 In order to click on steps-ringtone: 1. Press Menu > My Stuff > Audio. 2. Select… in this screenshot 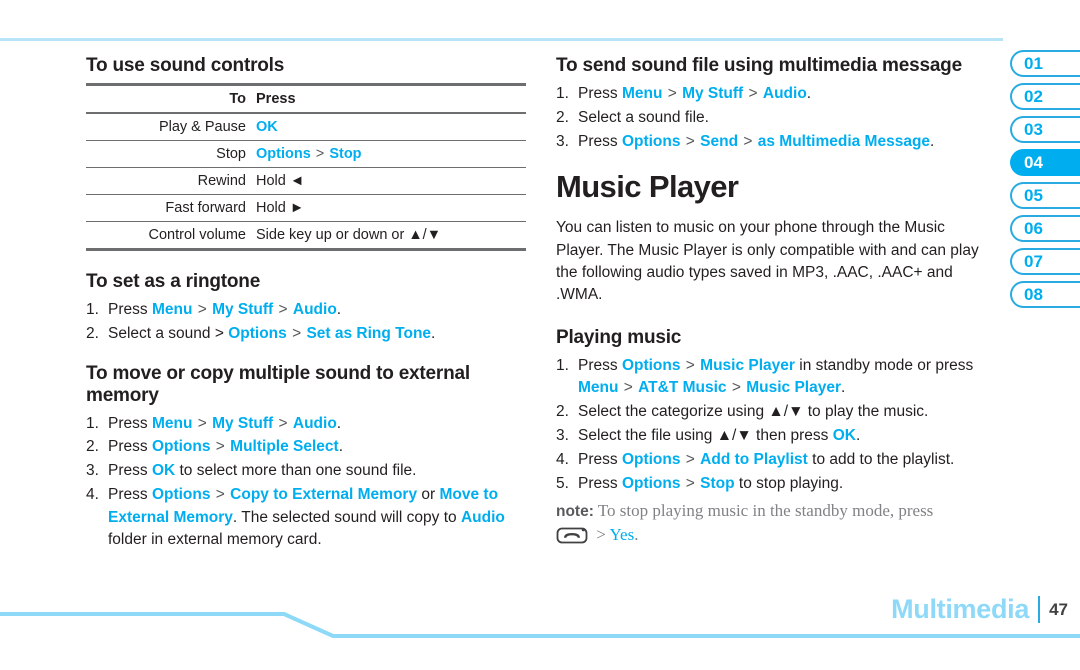, I will do `click(306, 322)`.